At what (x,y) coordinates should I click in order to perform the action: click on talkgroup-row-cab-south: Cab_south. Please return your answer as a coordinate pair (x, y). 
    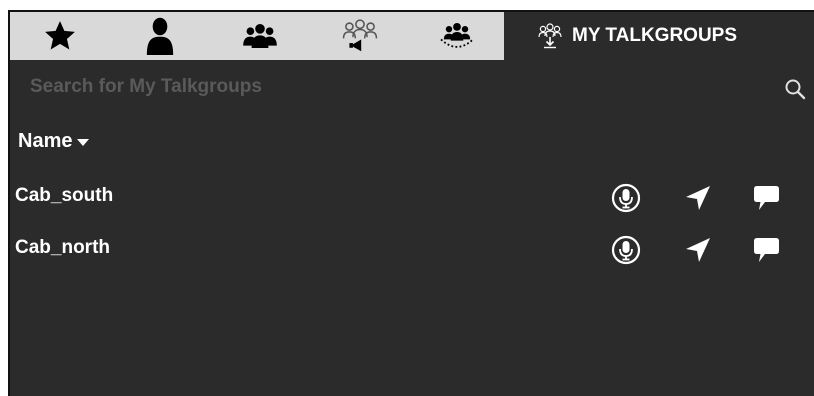
    Looking at the image, I should click on (412, 197).